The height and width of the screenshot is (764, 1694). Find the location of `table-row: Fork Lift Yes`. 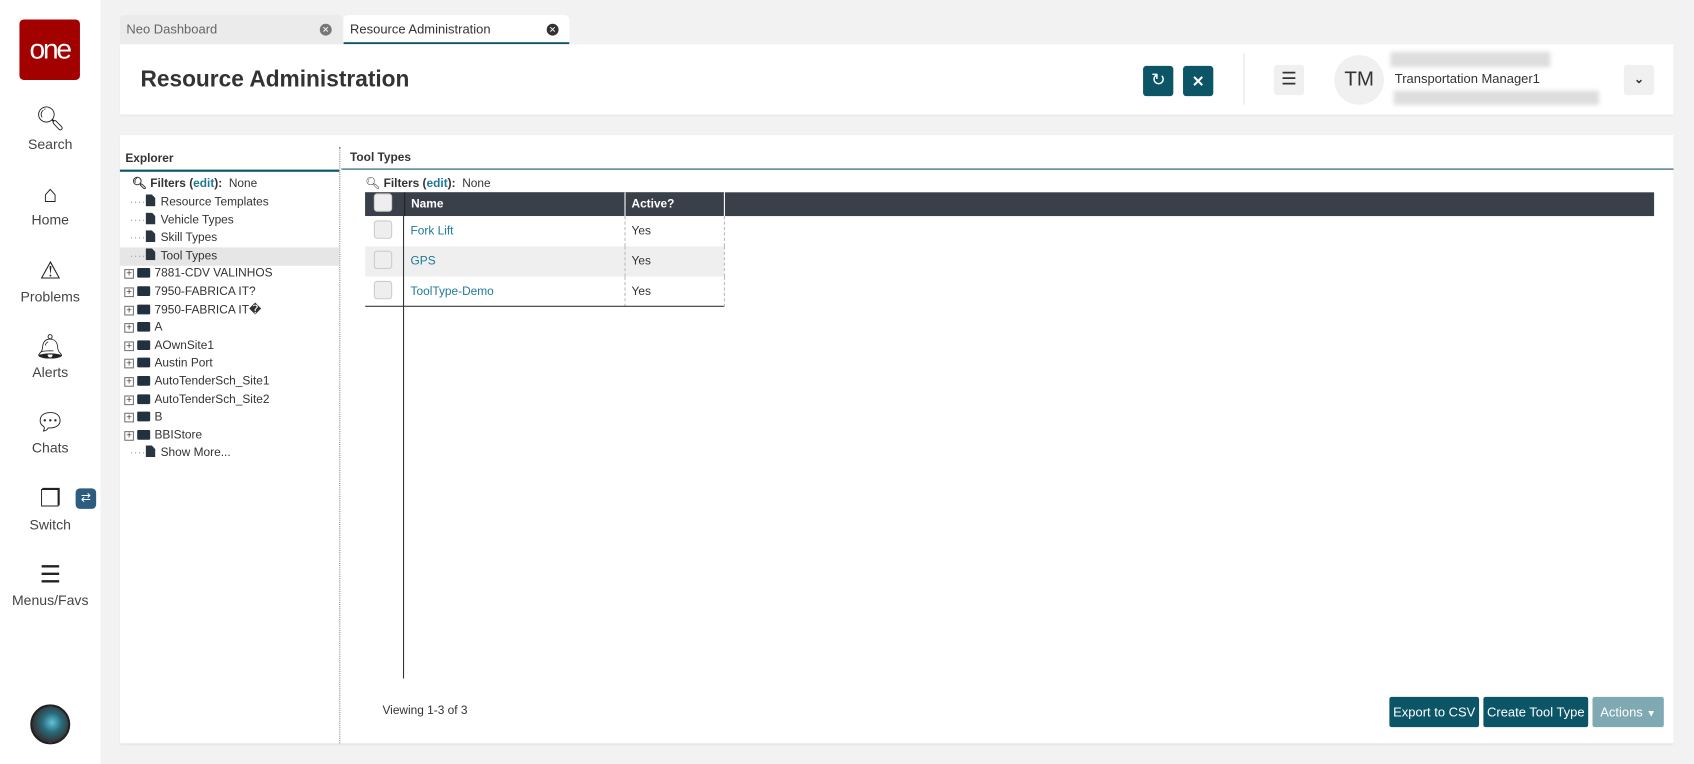

table-row: Fork Lift Yes is located at coordinates (545, 231).